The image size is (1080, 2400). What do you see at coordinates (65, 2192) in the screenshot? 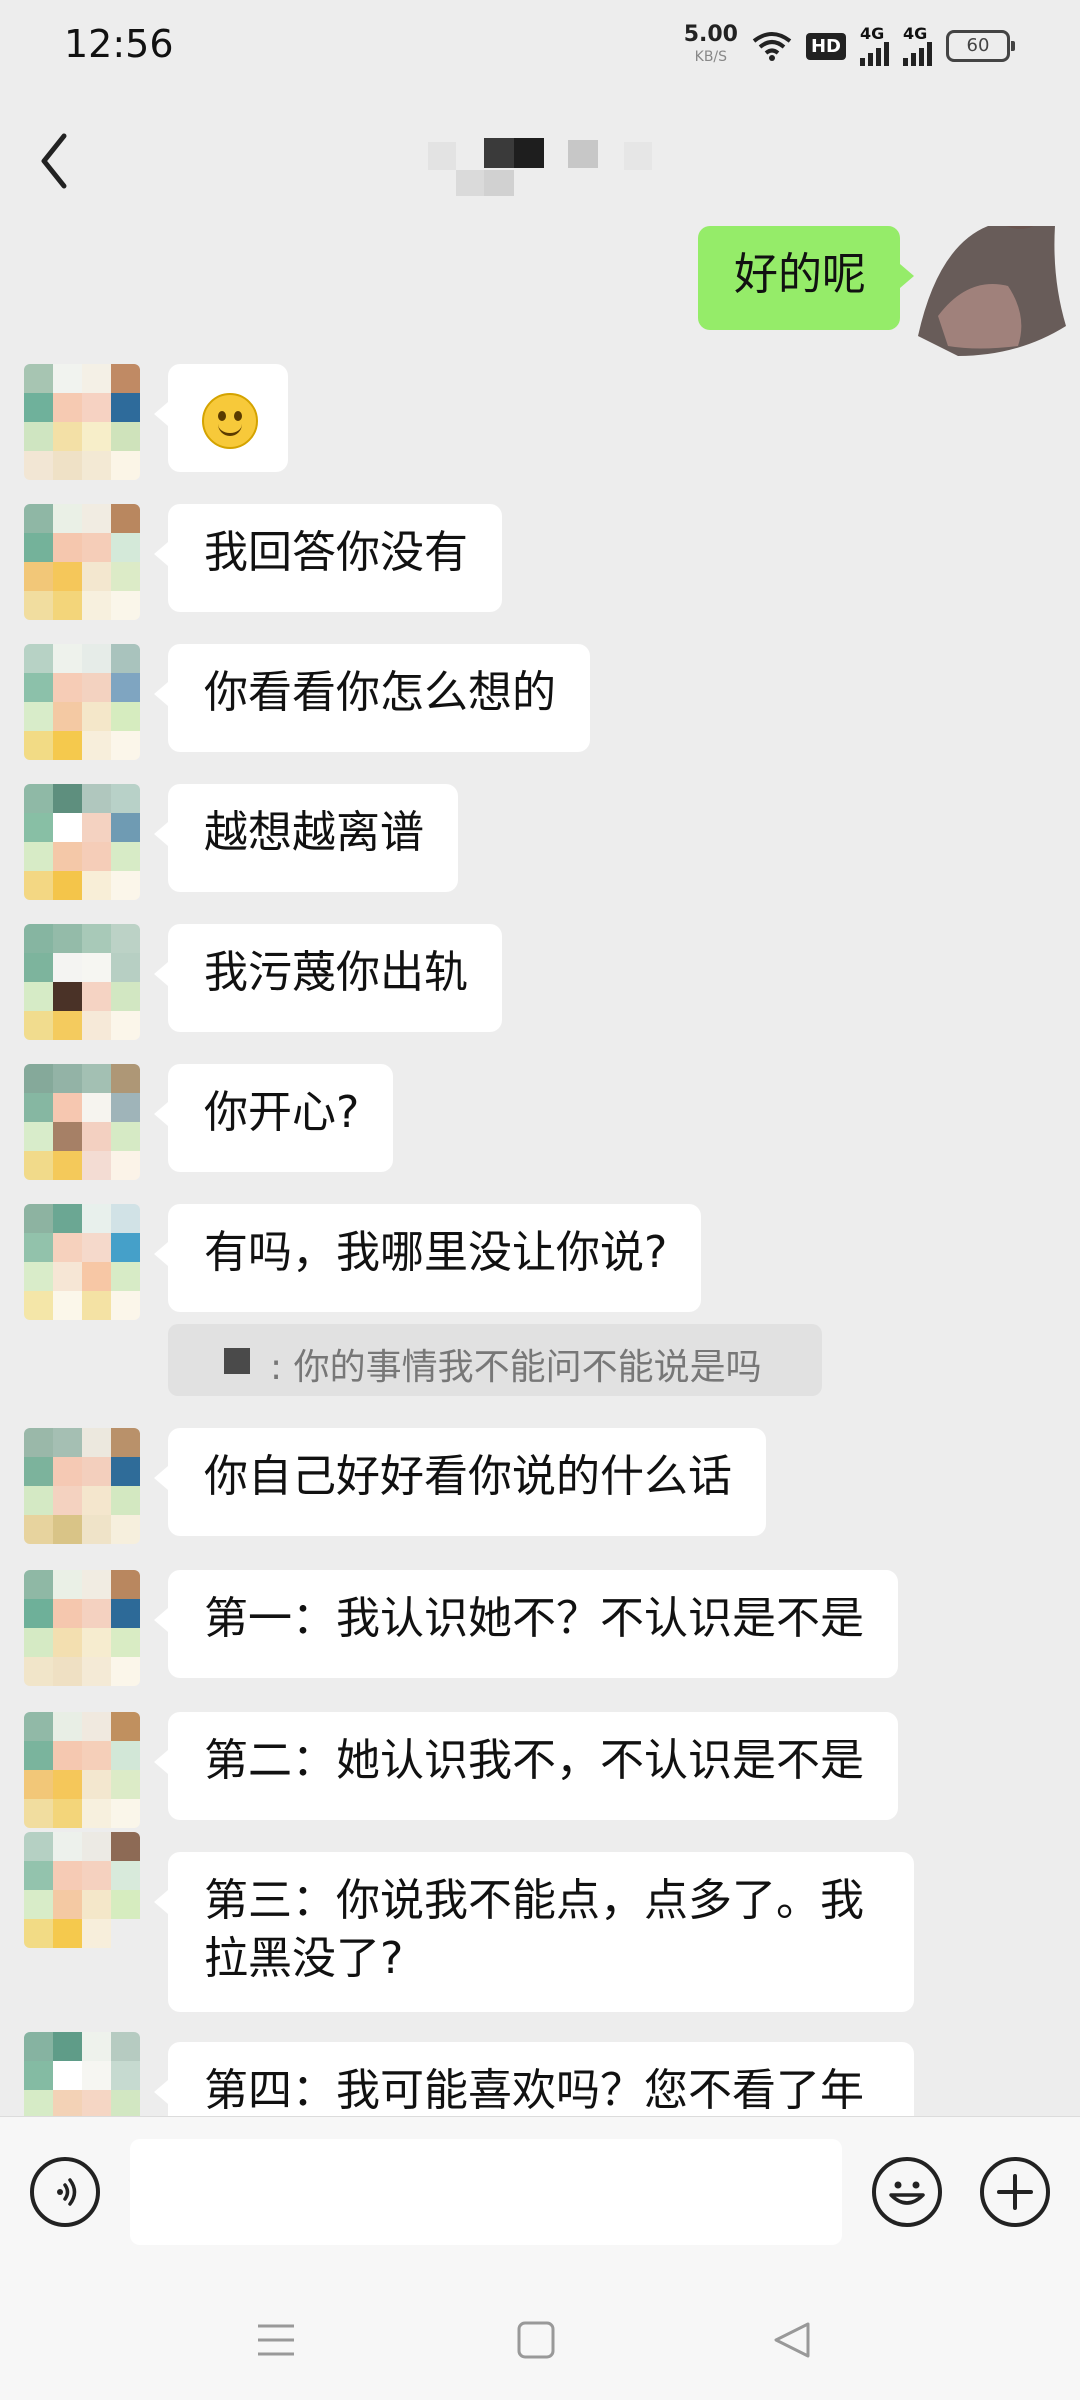
I see `voice-icon` at bounding box center [65, 2192].